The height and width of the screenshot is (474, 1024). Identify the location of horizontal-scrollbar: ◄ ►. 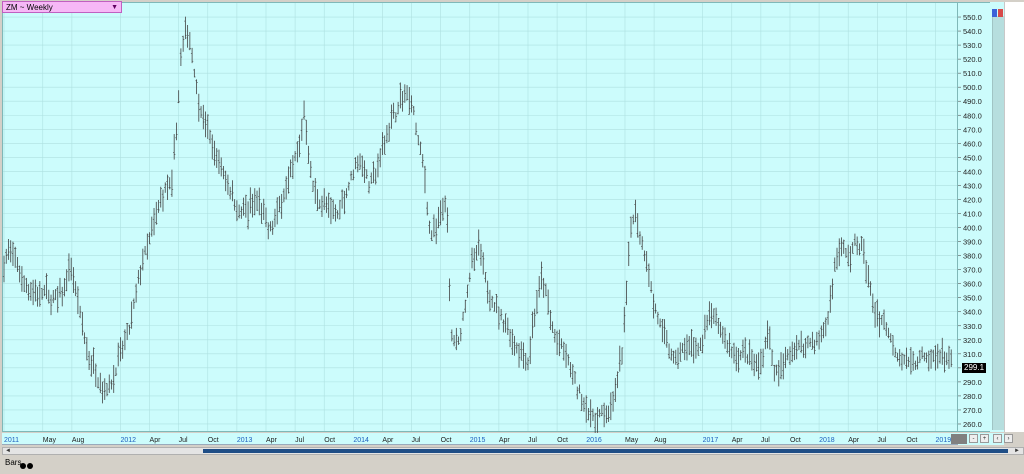
(513, 451).